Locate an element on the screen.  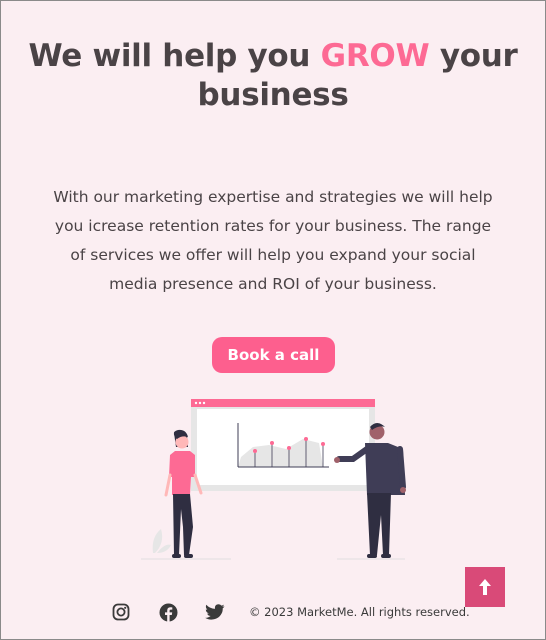
instagram-icon is located at coordinates (121, 612).